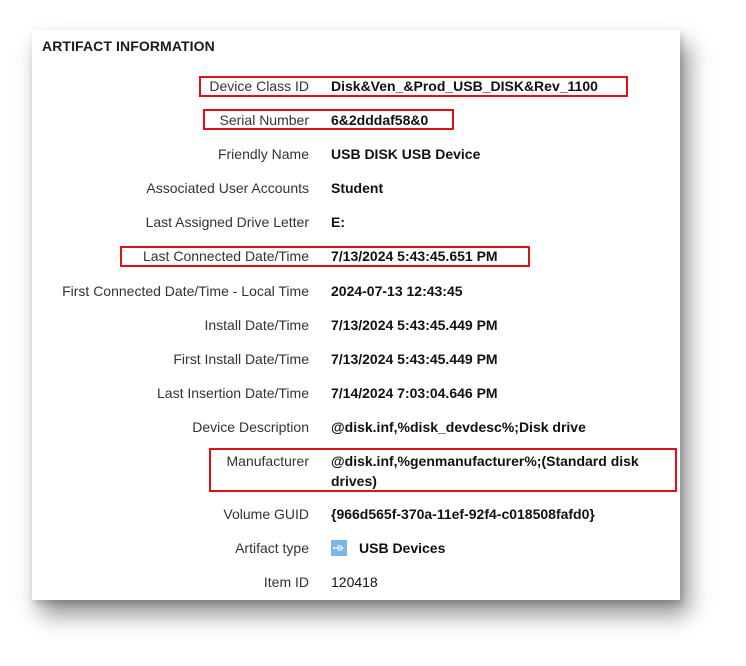 This screenshot has width=746, height=666. Describe the element at coordinates (272, 548) in the screenshot. I see `label-artifact-type: Artifact type` at that location.